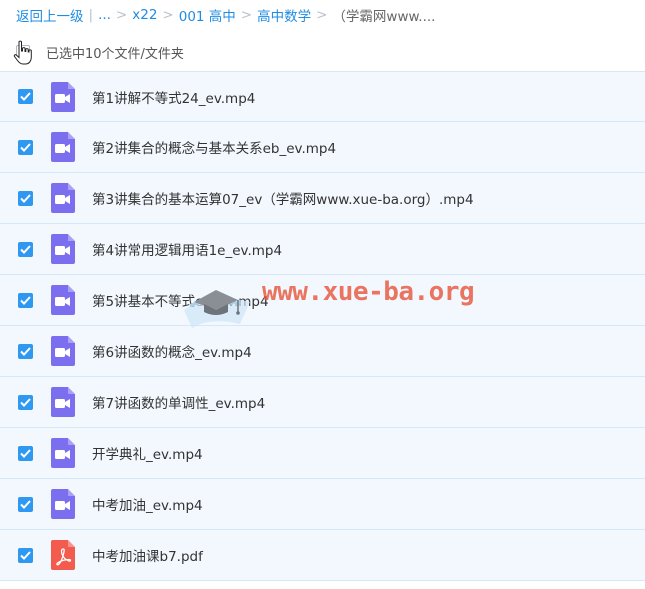  What do you see at coordinates (214, 147) in the screenshot?
I see `file-name: 第2讲集合的概念与基本关系eb_ev.mp4` at bounding box center [214, 147].